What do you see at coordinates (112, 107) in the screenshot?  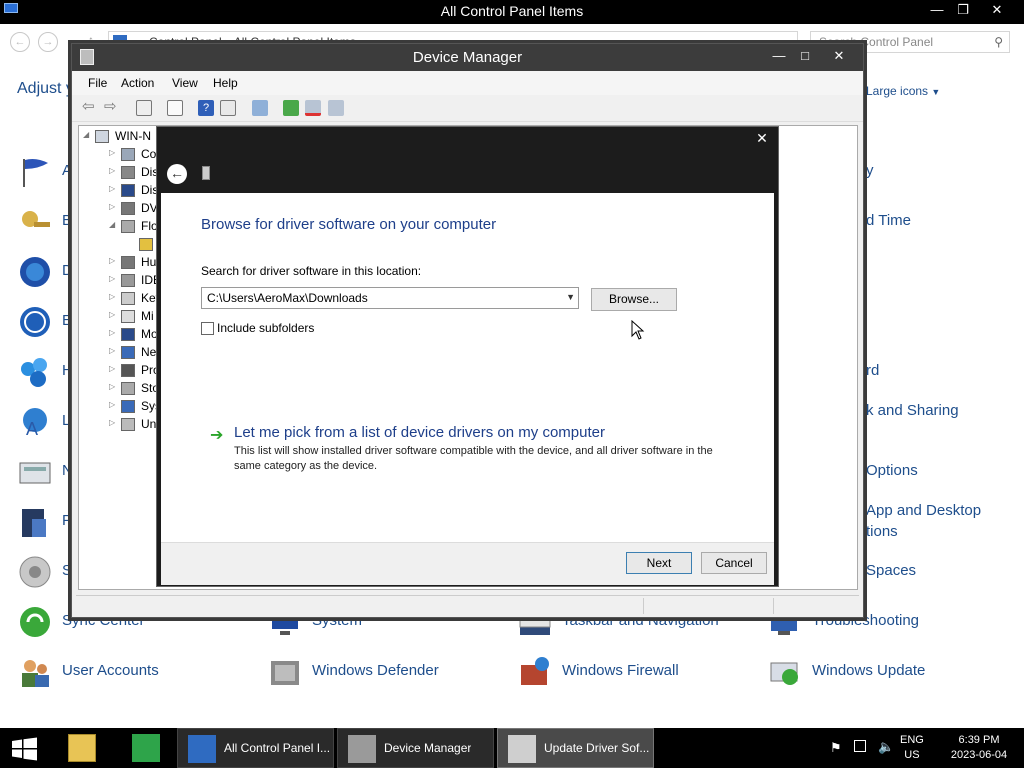 I see `toolbar-forward-icon: ⇨` at bounding box center [112, 107].